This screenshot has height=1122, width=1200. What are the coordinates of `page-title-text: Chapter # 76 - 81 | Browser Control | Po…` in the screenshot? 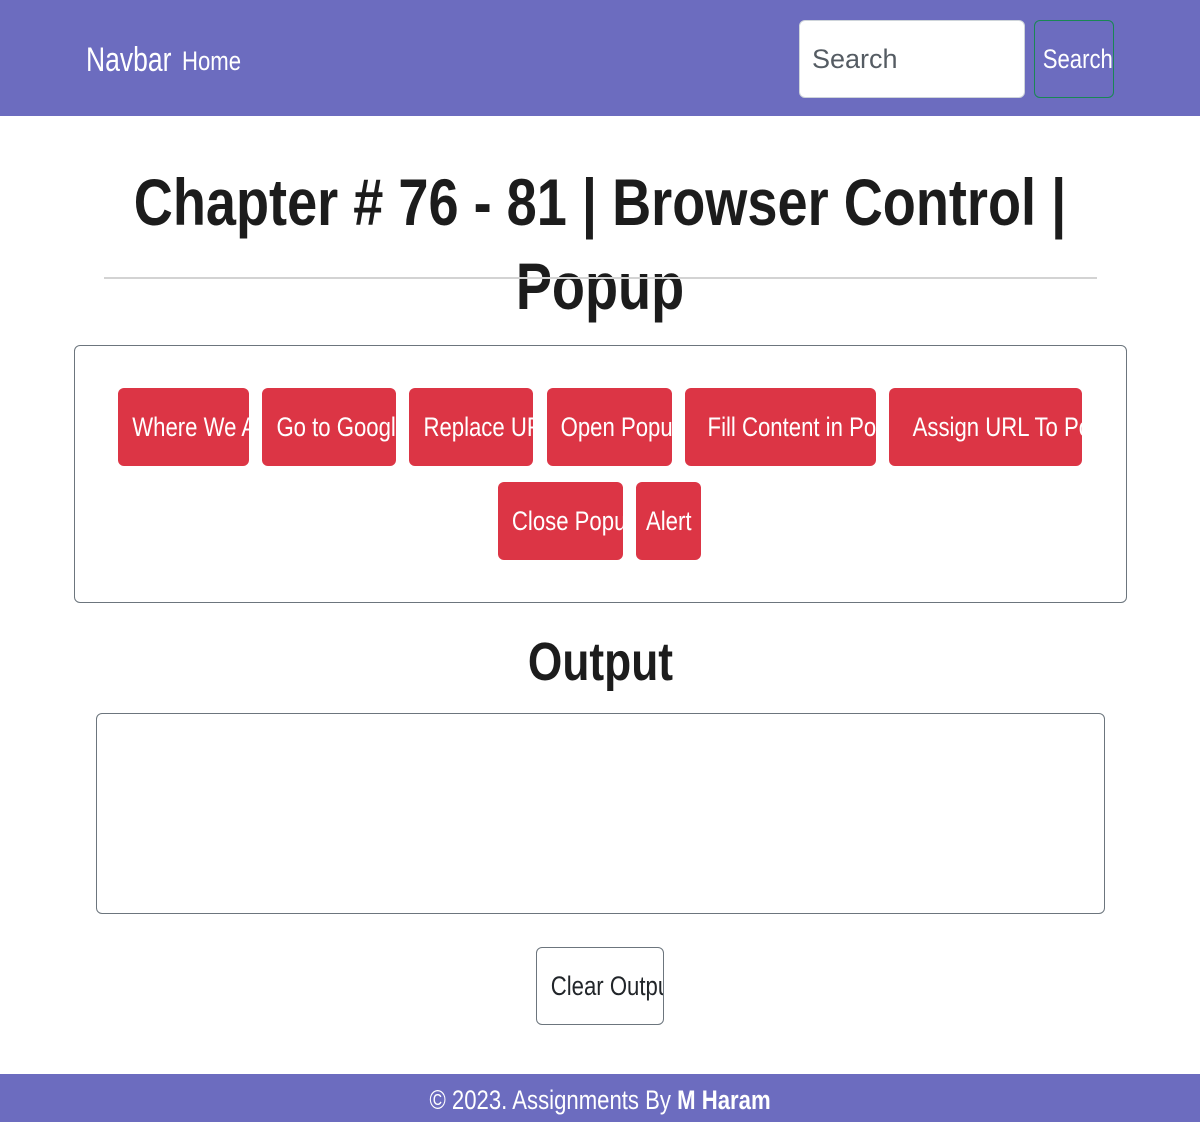 It's located at (600, 244).